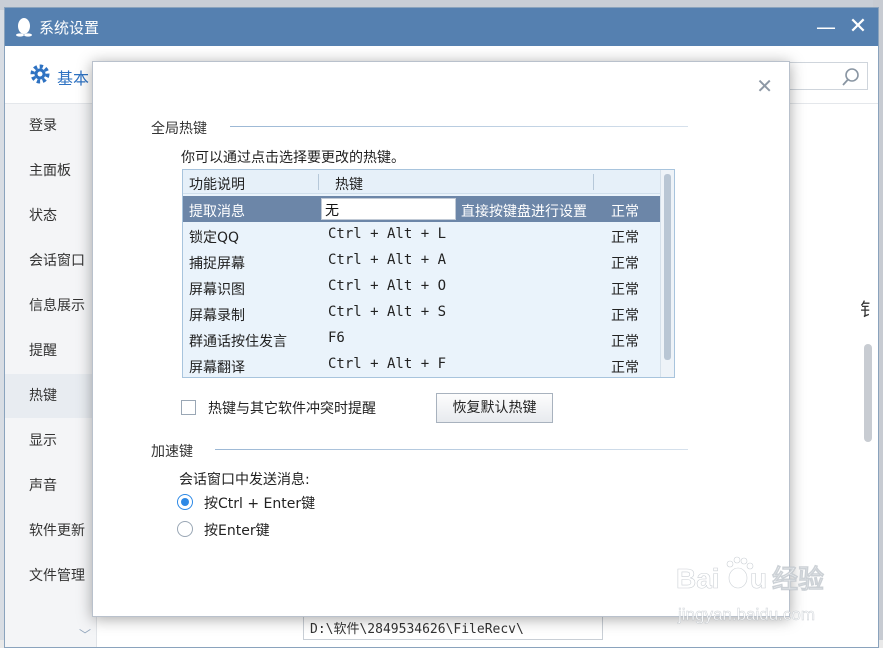  I want to click on table-row: 捕捉屏幕 Ctrl + Alt + A 正常, so click(422, 261).